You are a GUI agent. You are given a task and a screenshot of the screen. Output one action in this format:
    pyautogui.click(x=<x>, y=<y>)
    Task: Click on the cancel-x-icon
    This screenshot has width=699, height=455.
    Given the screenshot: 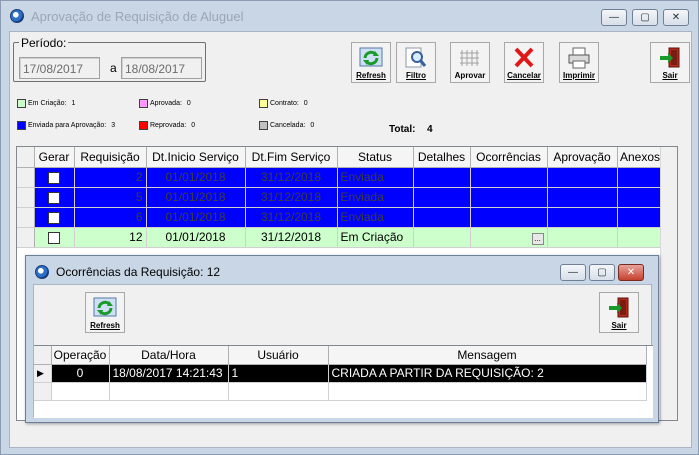 What is the action you would take?
    pyautogui.click(x=524, y=57)
    